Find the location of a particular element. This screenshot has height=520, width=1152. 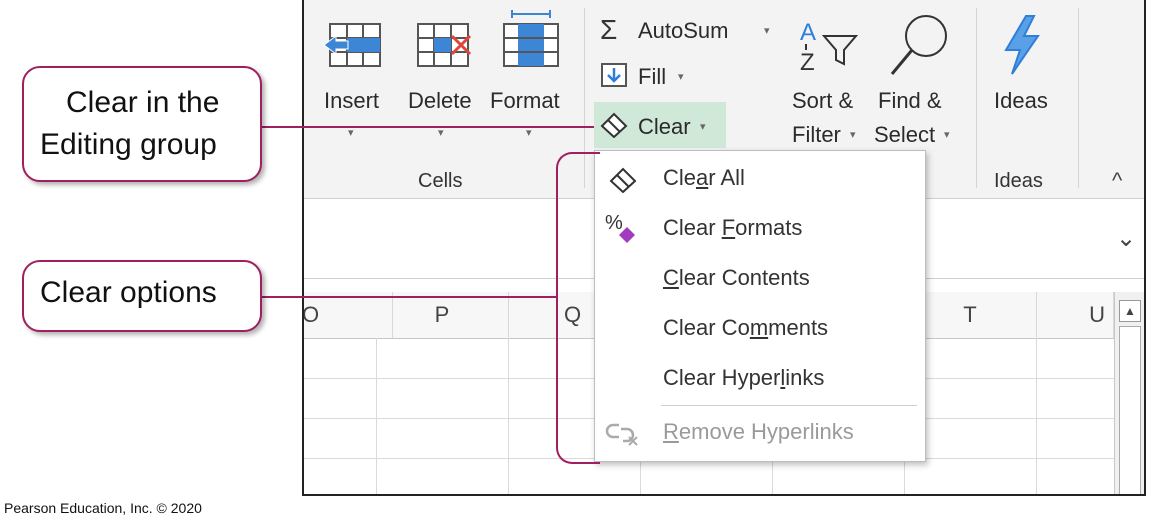

ideas-lightning-icon is located at coordinates (1022, 45).